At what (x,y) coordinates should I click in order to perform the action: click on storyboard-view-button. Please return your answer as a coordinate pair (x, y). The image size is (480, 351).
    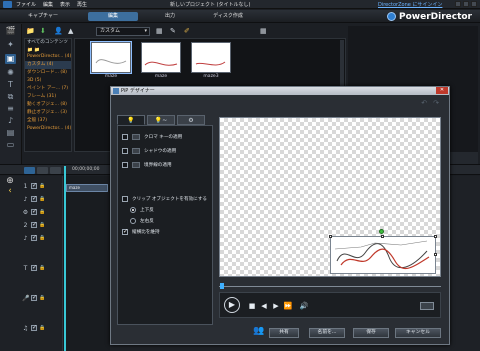
    Looking at the image, I should click on (42, 170).